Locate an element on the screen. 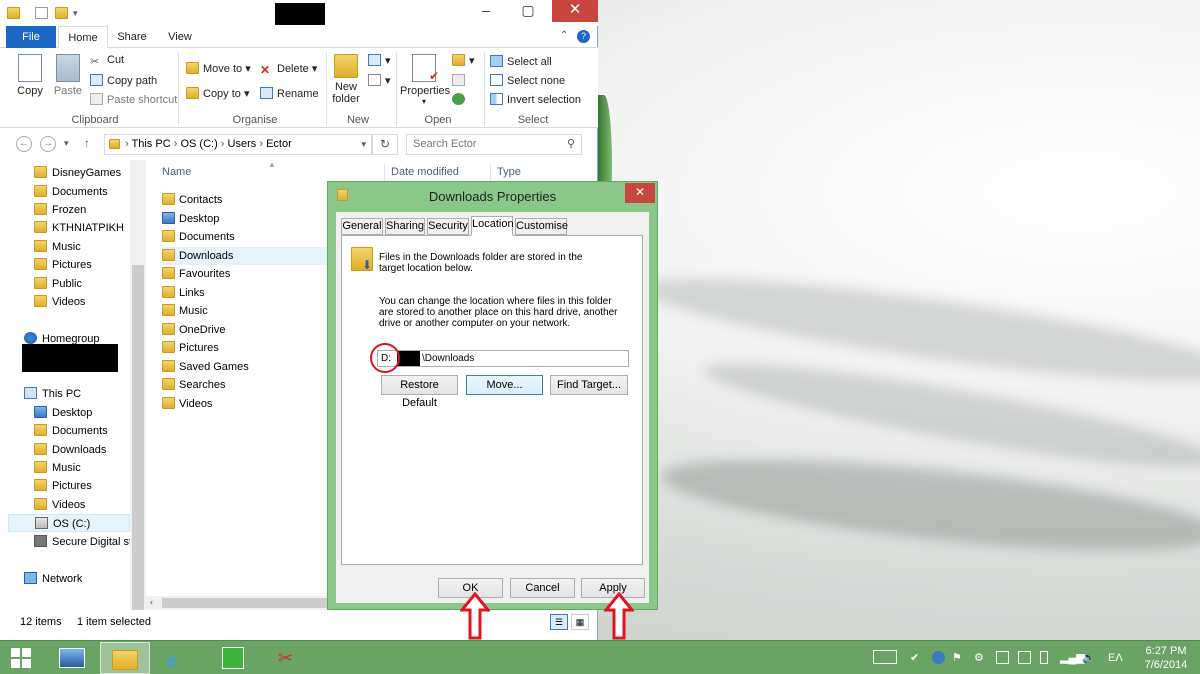  column-header-date-modified: Date modified is located at coordinates (425, 172).